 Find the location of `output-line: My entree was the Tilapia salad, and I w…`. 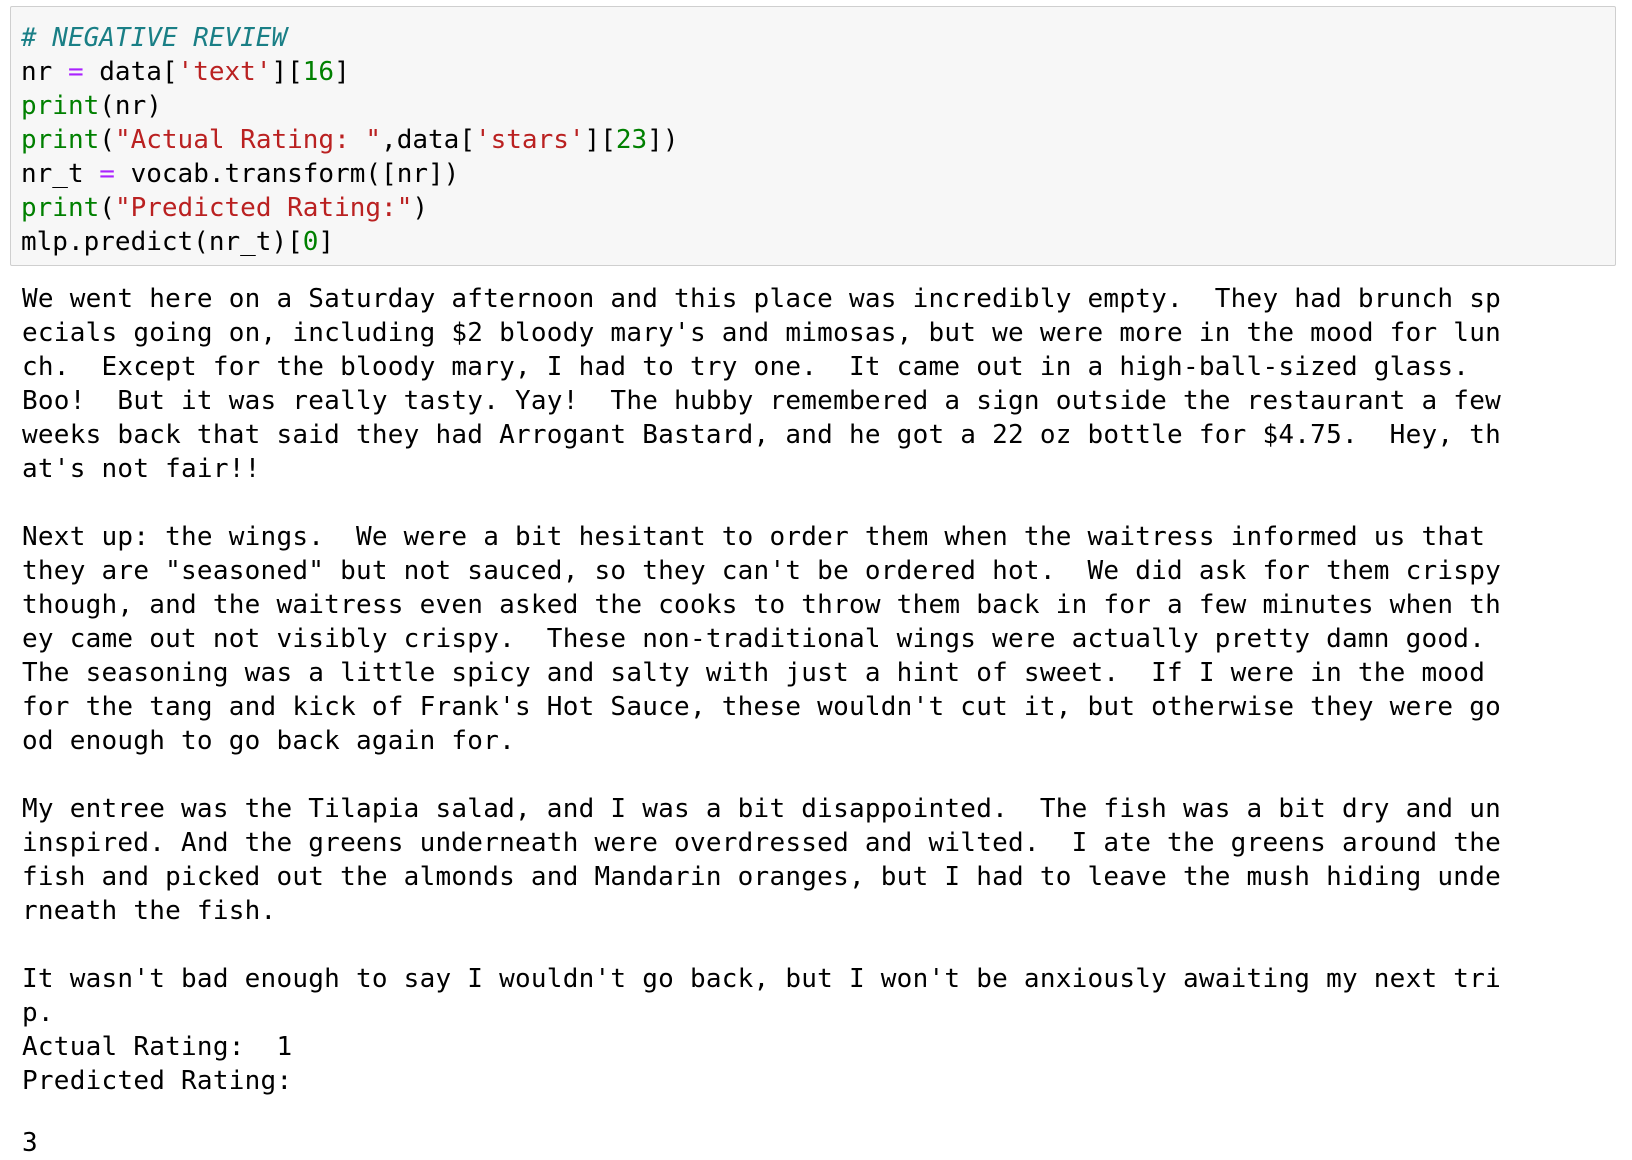

output-line: My entree was the Tilapia salad, and I w… is located at coordinates (762, 809).